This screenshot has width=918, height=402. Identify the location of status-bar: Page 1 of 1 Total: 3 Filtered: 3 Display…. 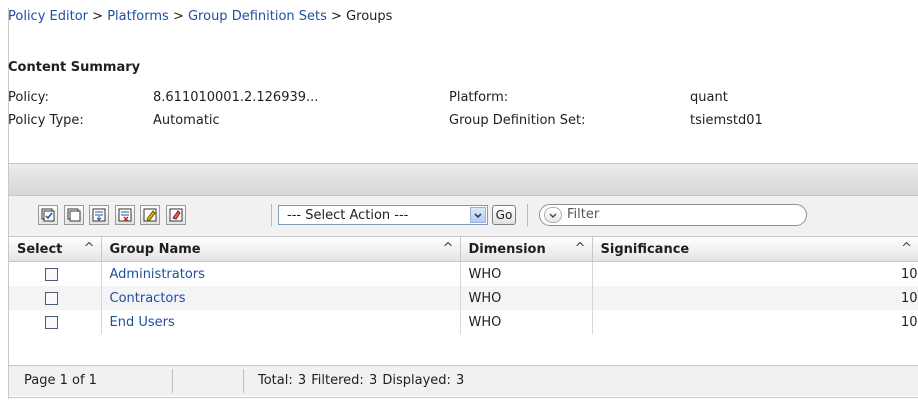
(463, 380).